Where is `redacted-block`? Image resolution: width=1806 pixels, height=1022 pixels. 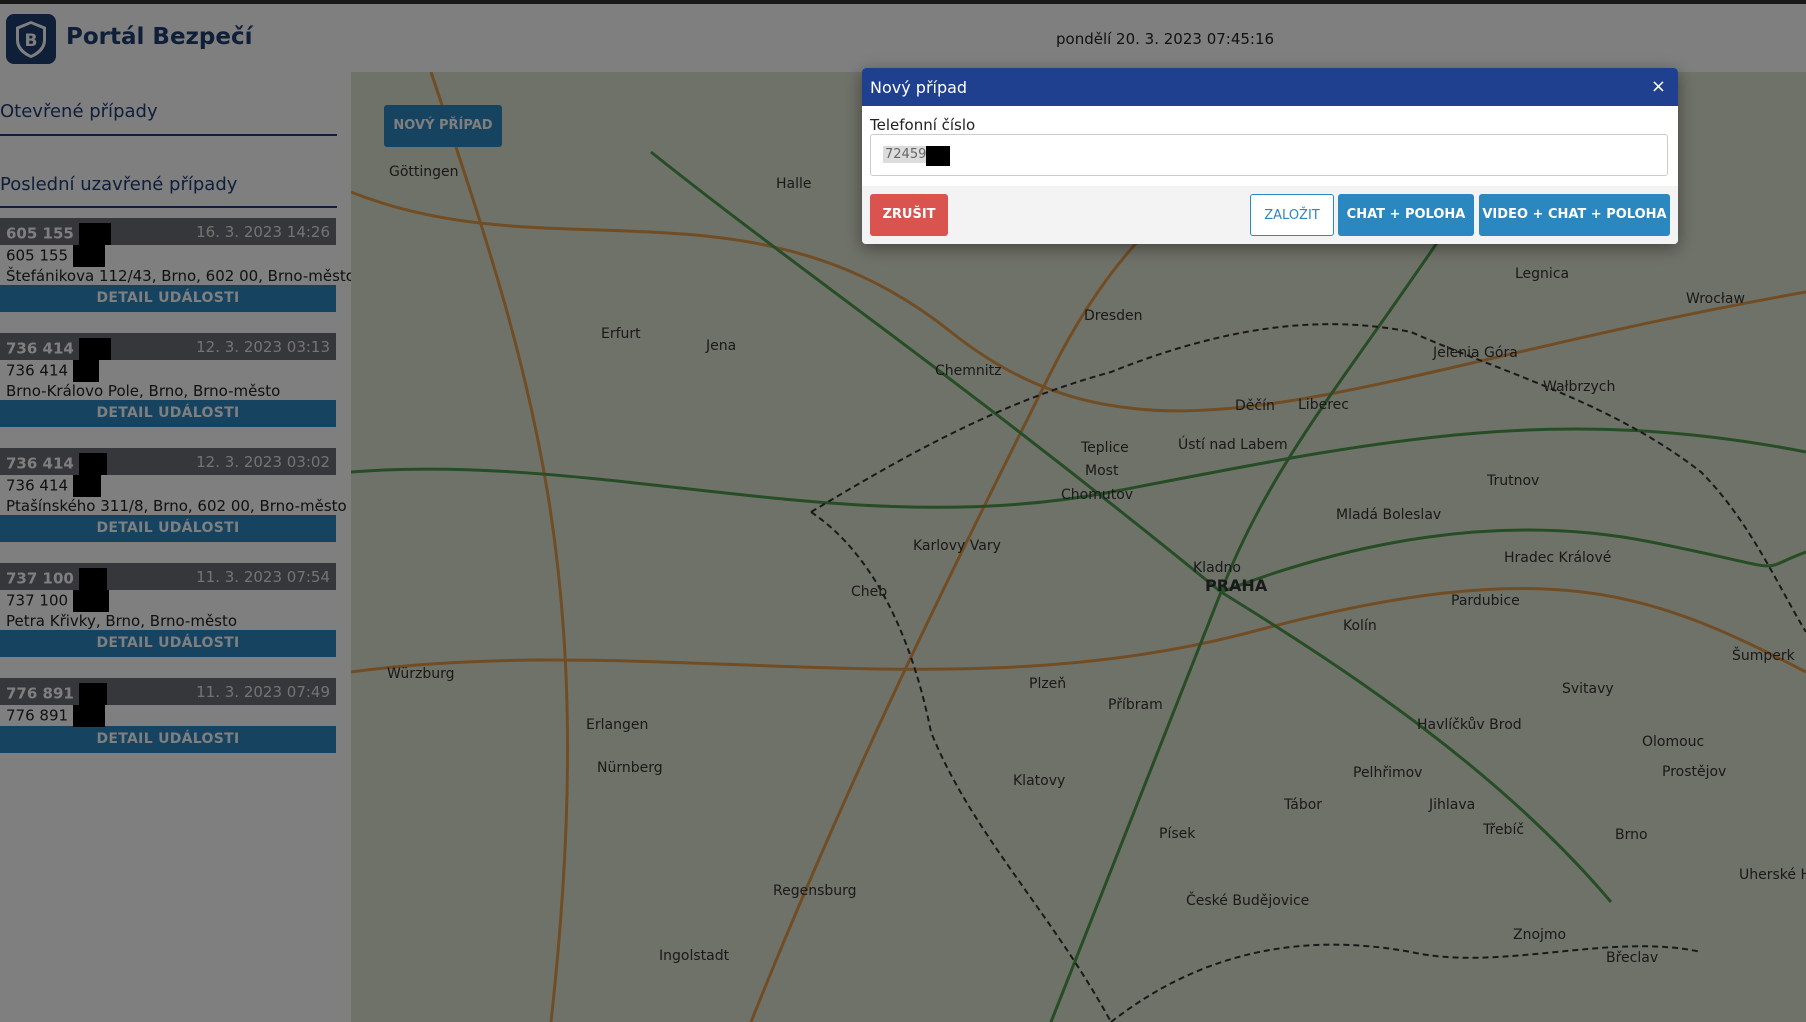
redacted-block is located at coordinates (938, 156).